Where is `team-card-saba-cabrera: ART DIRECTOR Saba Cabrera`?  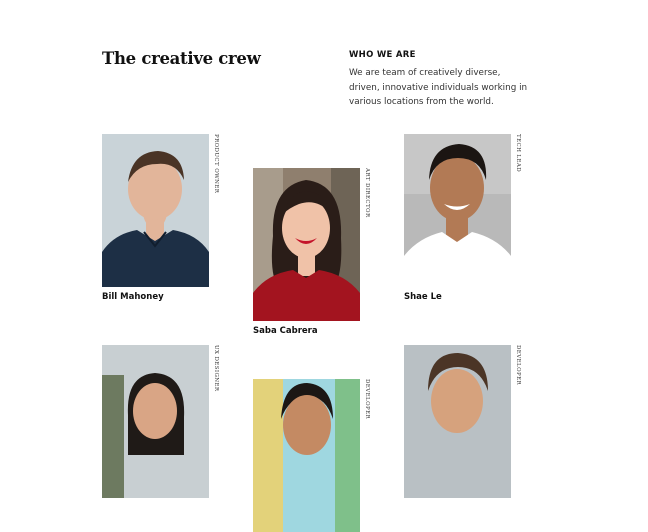 team-card-saba-cabrera: ART DIRECTOR Saba Cabrera is located at coordinates (311, 252).